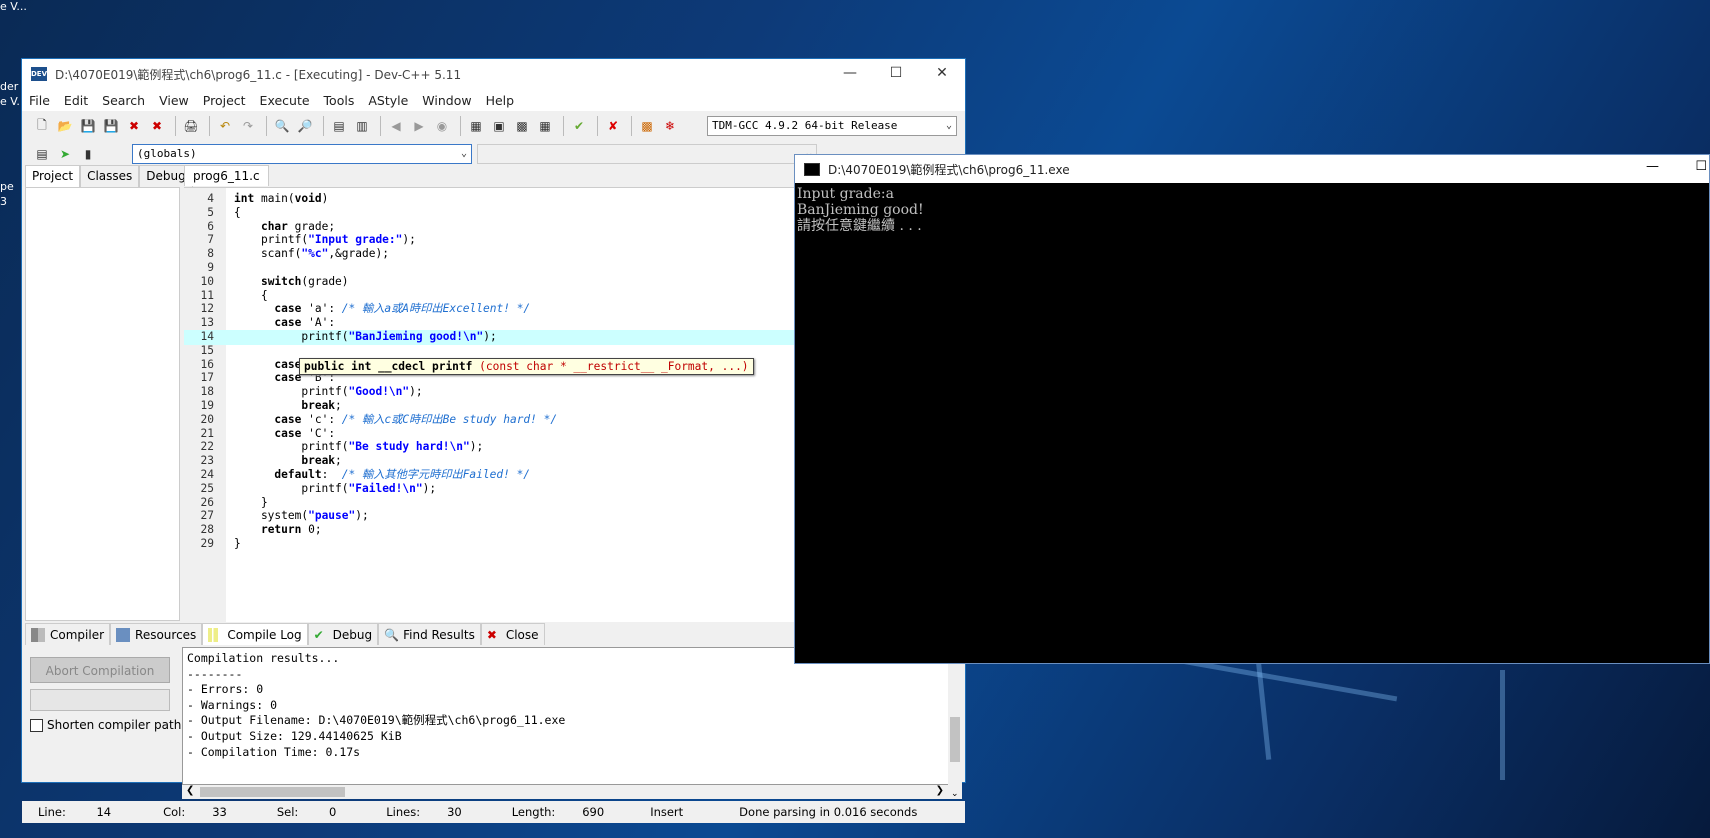 The width and height of the screenshot is (1710, 838). What do you see at coordinates (282, 126) in the screenshot?
I see `find-icon: 🔍` at bounding box center [282, 126].